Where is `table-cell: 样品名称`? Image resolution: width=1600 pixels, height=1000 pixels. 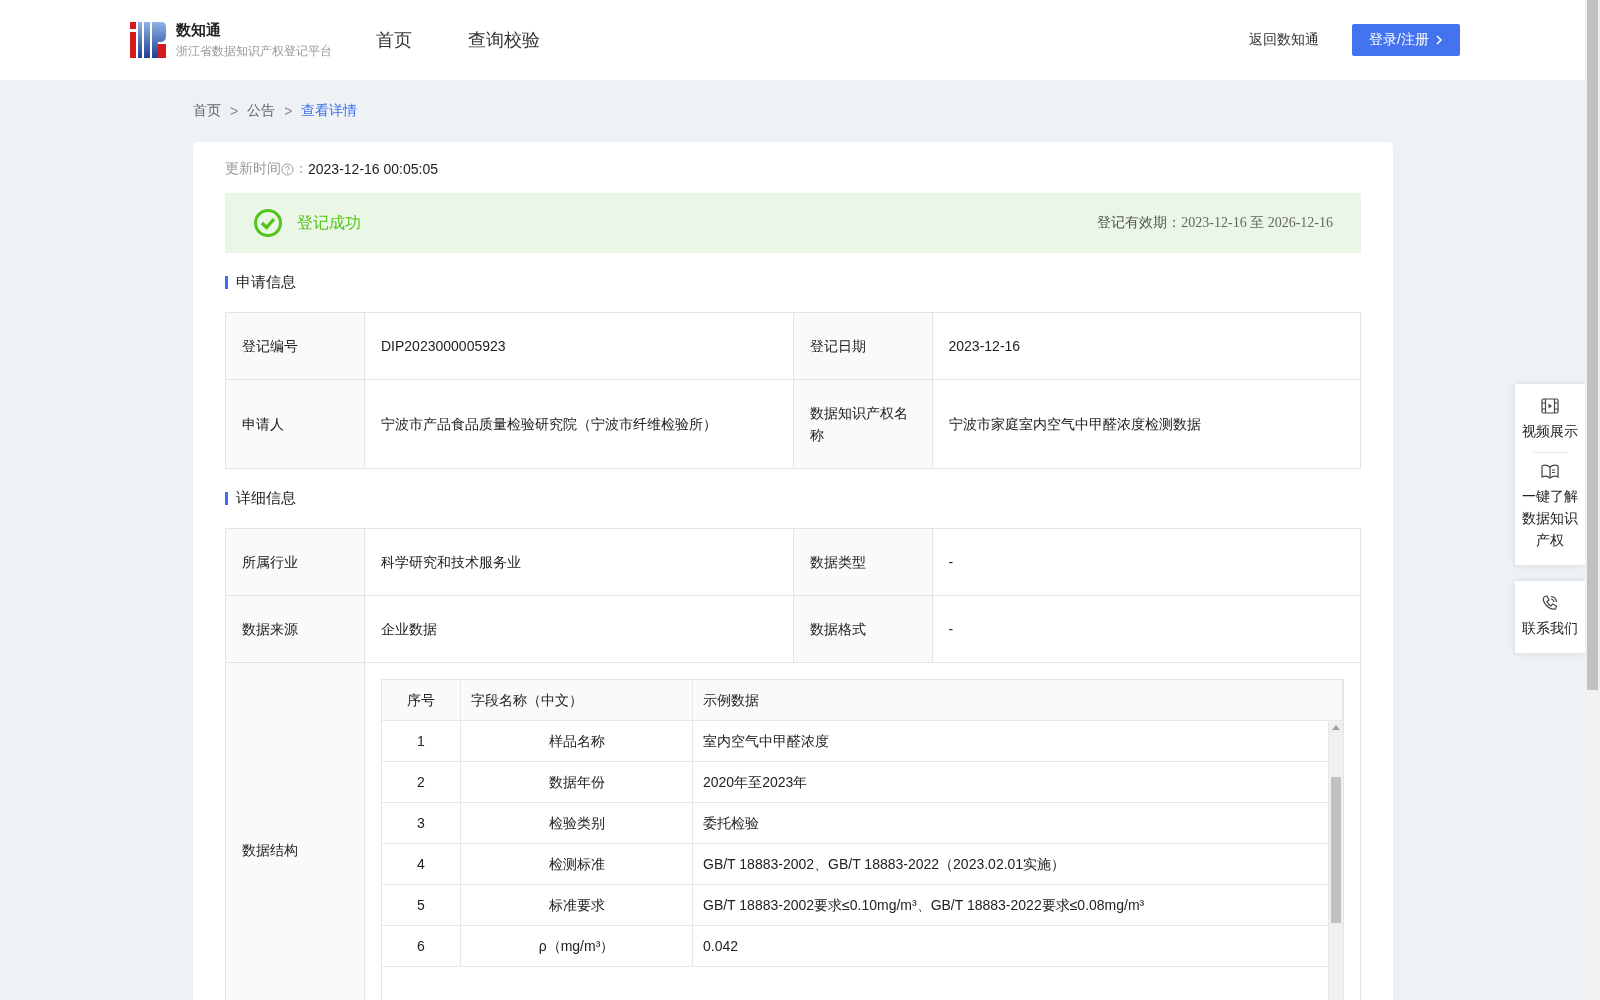
table-cell: 样品名称 is located at coordinates (576, 741).